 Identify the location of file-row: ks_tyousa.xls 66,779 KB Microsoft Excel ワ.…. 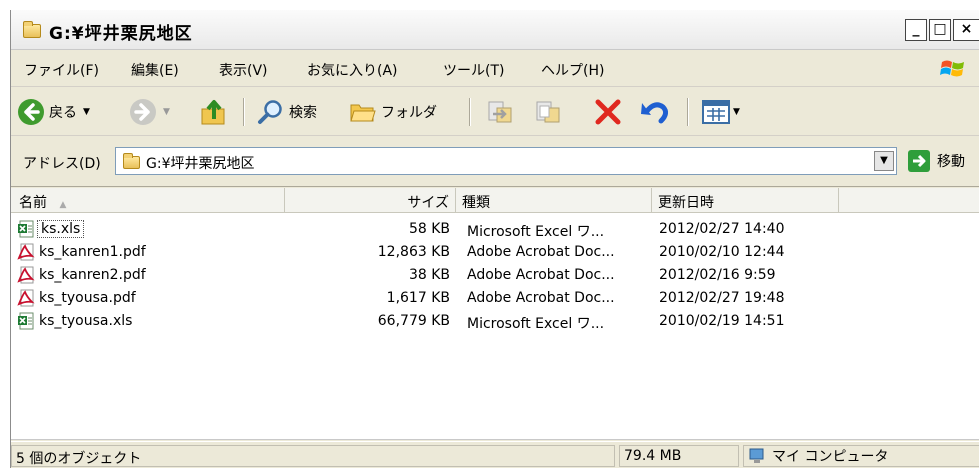
(495, 321).